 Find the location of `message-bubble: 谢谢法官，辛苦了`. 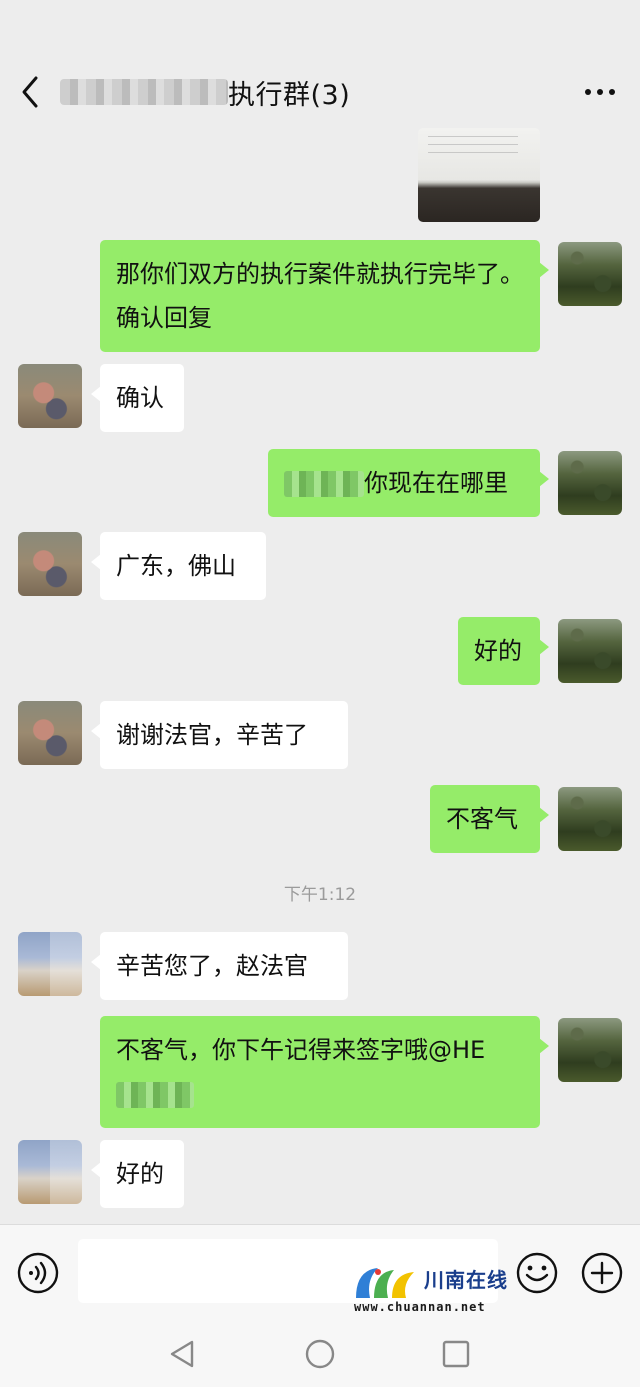

message-bubble: 谢谢法官，辛苦了 is located at coordinates (219, 735).